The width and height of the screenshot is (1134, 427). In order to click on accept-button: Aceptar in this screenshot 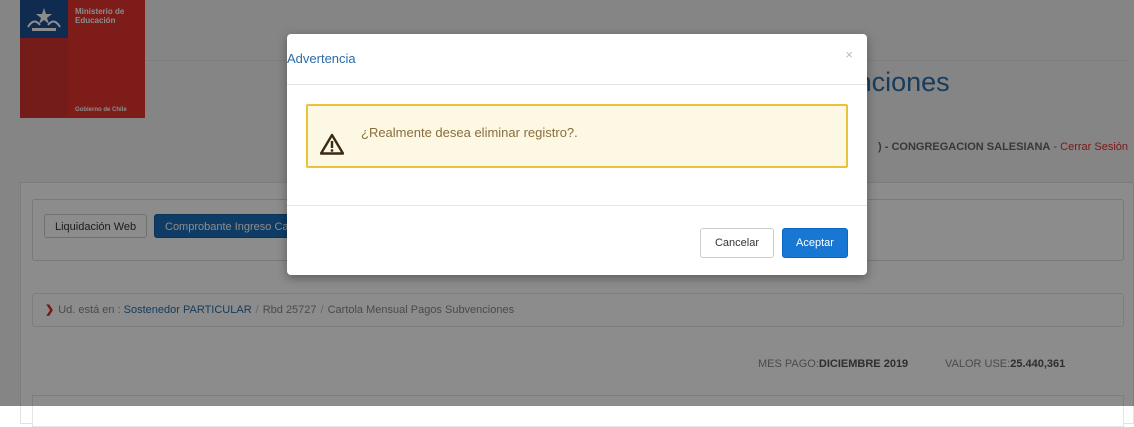, I will do `click(815, 243)`.